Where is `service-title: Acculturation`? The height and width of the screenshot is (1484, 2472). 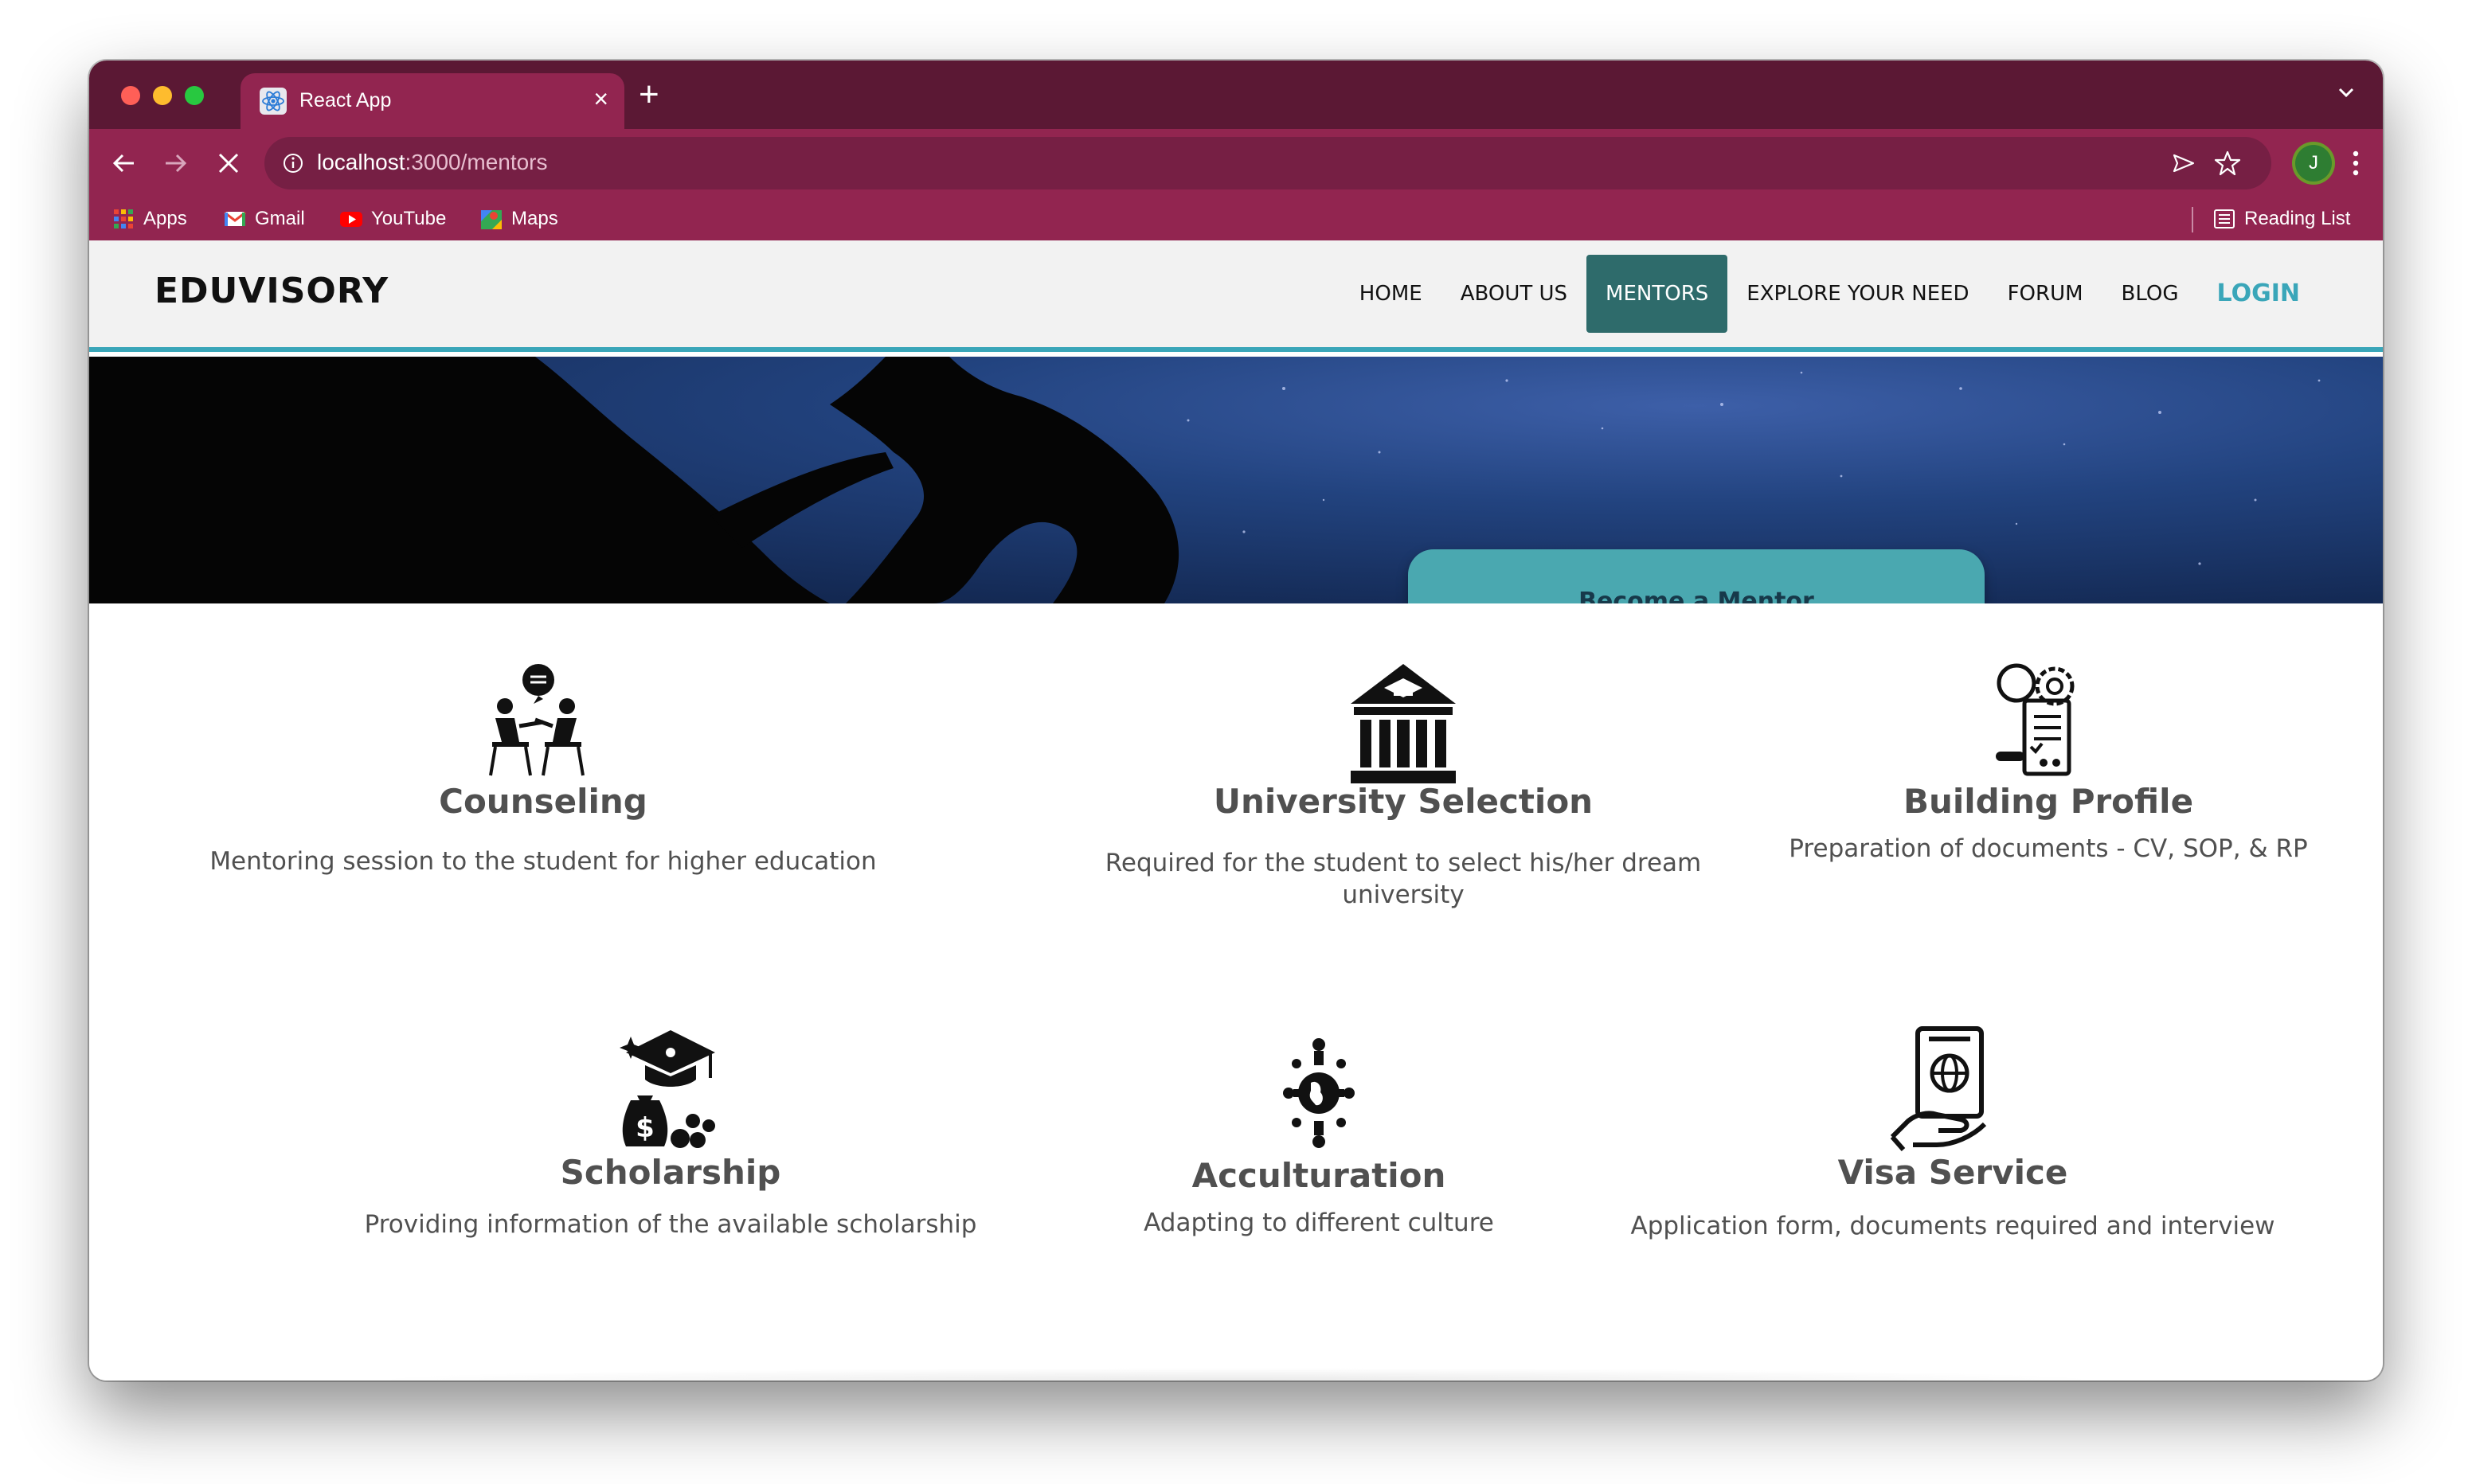
service-title: Acculturation is located at coordinates (1318, 1175).